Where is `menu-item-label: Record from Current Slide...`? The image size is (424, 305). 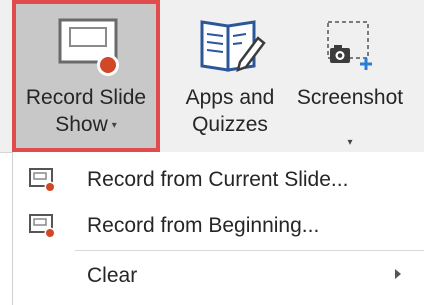 menu-item-label: Record from Current Slide... is located at coordinates (218, 179).